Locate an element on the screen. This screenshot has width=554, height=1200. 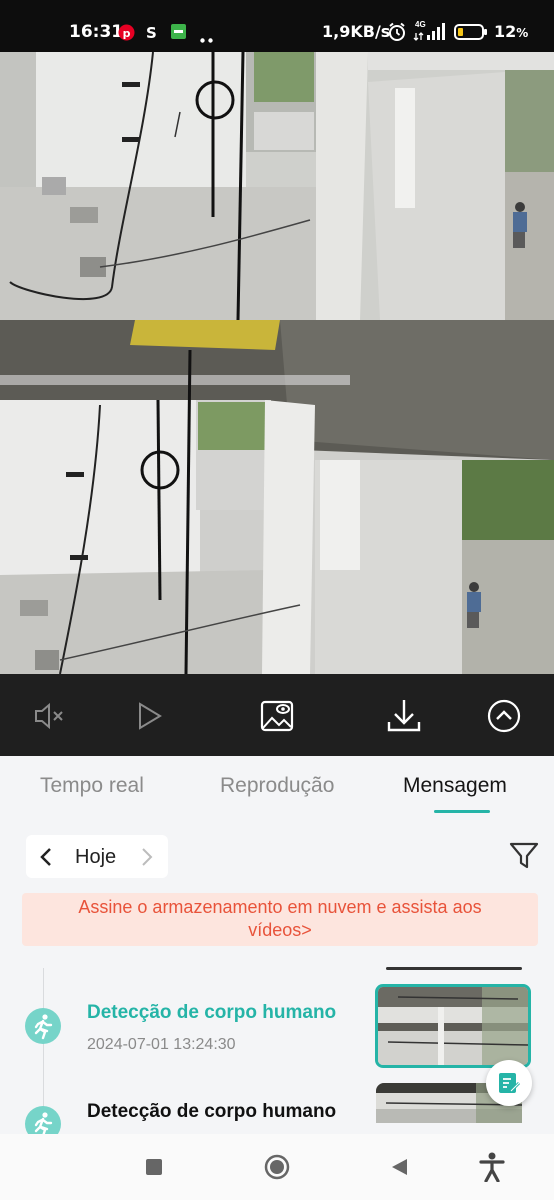
snapshot-icon is located at coordinates (277, 716).